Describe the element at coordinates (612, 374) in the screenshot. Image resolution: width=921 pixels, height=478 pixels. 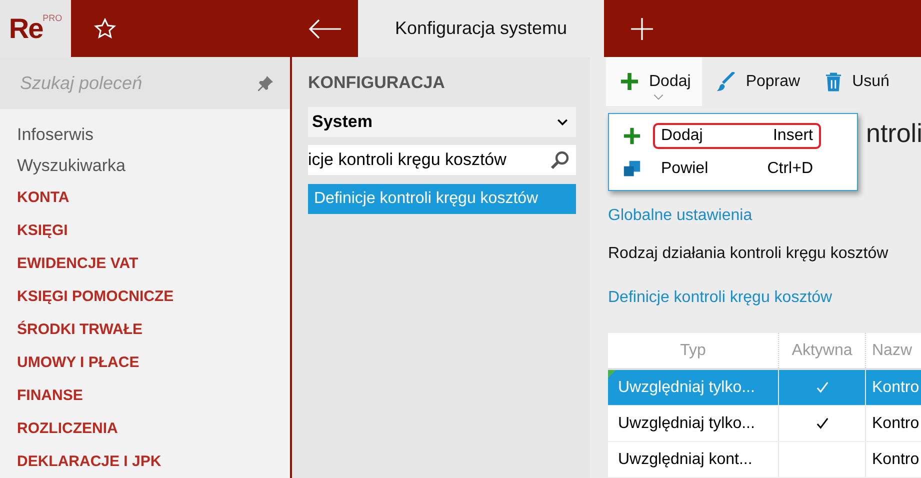
I see `corner-marker-icon` at that location.